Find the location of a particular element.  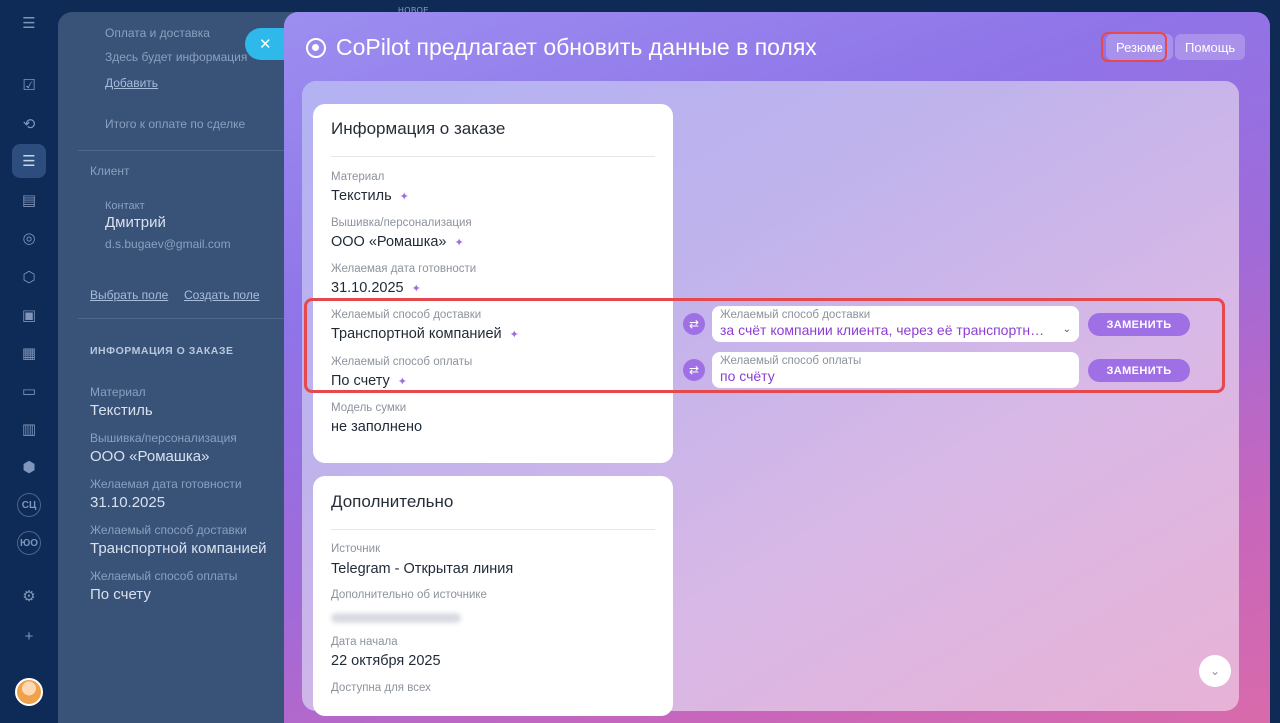

hexagon-icon: ⬢ is located at coordinates (29, 467).